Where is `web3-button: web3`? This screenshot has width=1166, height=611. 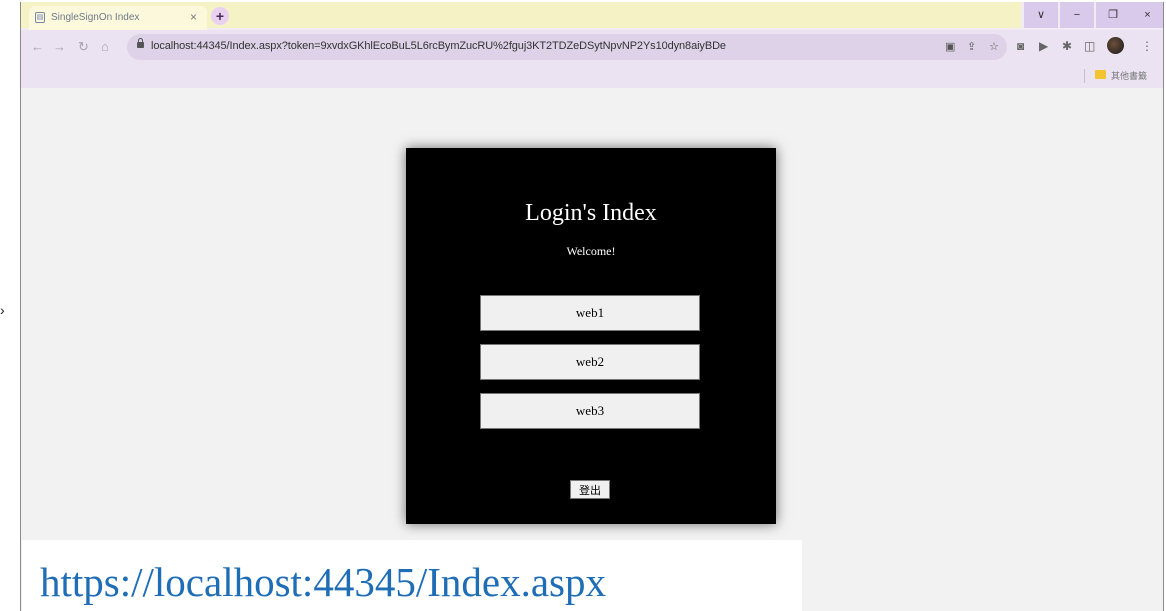 web3-button: web3 is located at coordinates (590, 411).